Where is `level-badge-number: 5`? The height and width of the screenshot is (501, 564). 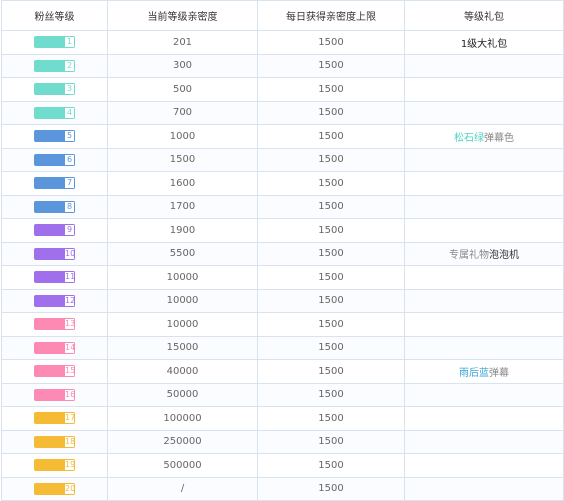 level-badge-number: 5 is located at coordinates (70, 136).